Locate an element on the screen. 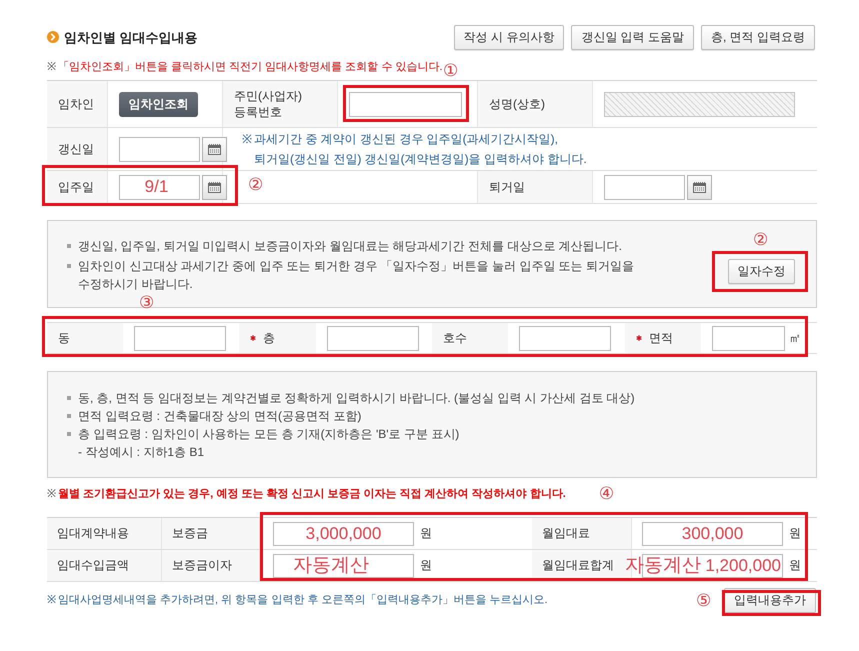 This screenshot has width=859, height=651. info-text: - 작성예시 : 지하1층 B1 is located at coordinates (140, 452).